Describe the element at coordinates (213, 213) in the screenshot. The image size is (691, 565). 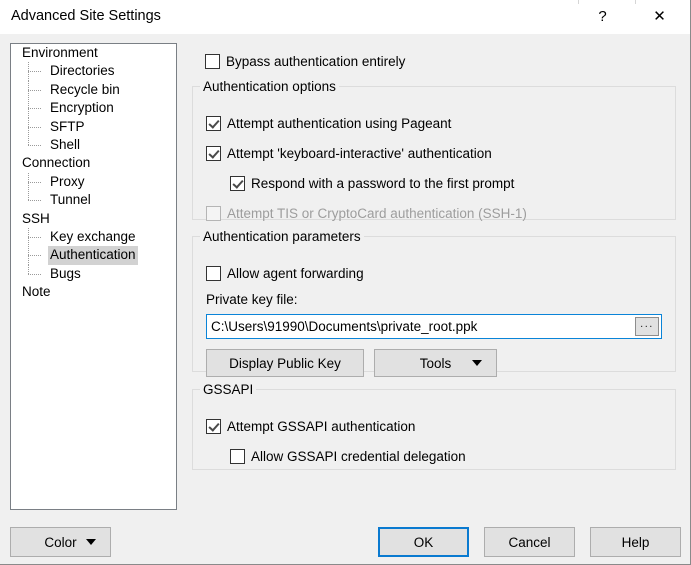
I see `attempt-tis-or-cryptocard-authentication-ssh-1-checkbox` at that location.